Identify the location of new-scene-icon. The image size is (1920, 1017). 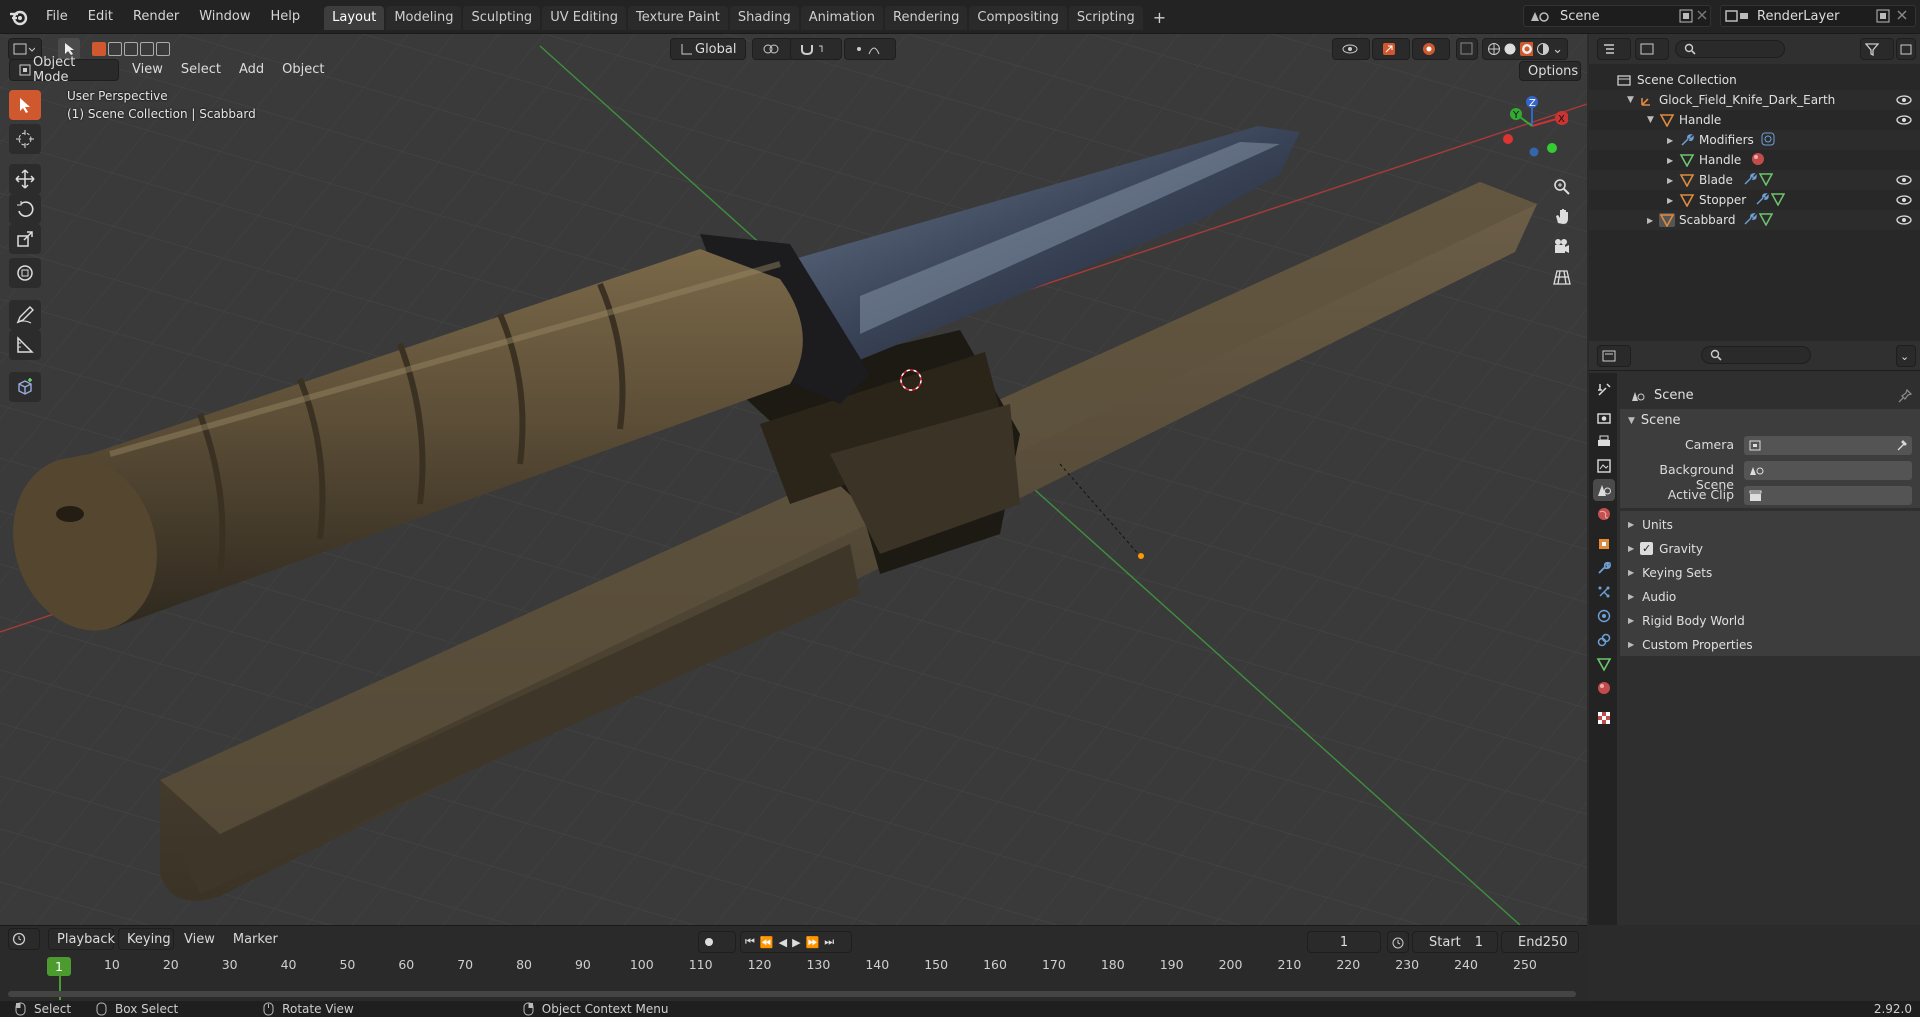
(1686, 16).